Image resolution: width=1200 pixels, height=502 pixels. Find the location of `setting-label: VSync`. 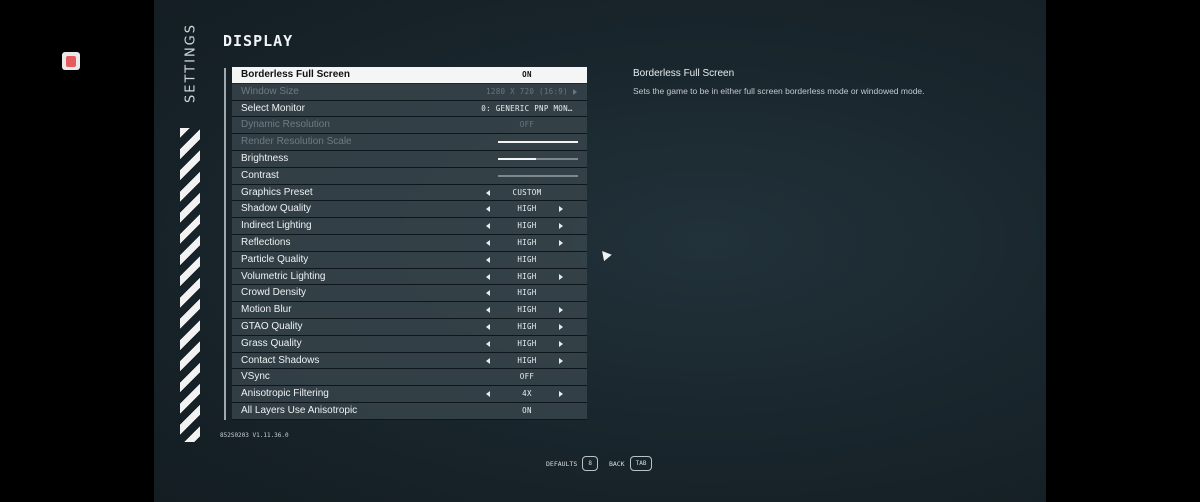

setting-label: VSync is located at coordinates (255, 377).